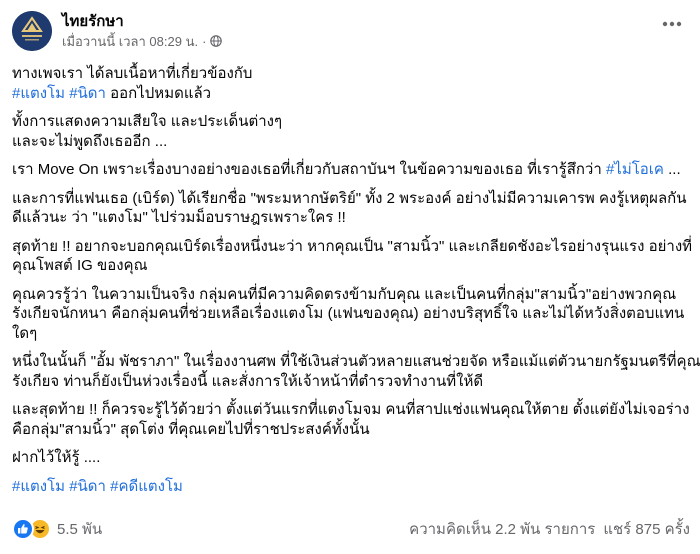 Image resolution: width=700 pixels, height=554 pixels. I want to click on shares-count: แชร์ 875 ครั้ง, so click(646, 529).